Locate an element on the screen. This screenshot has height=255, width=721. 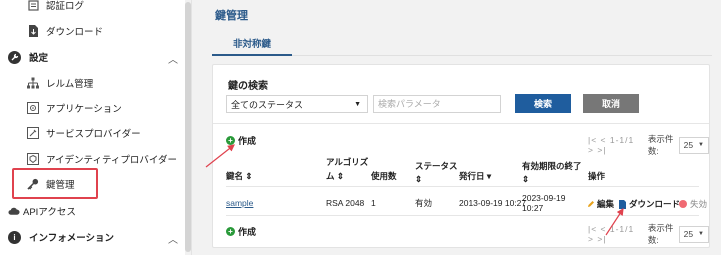
sidebar-item-auth-log: 認証ログ is located at coordinates (55, 8).